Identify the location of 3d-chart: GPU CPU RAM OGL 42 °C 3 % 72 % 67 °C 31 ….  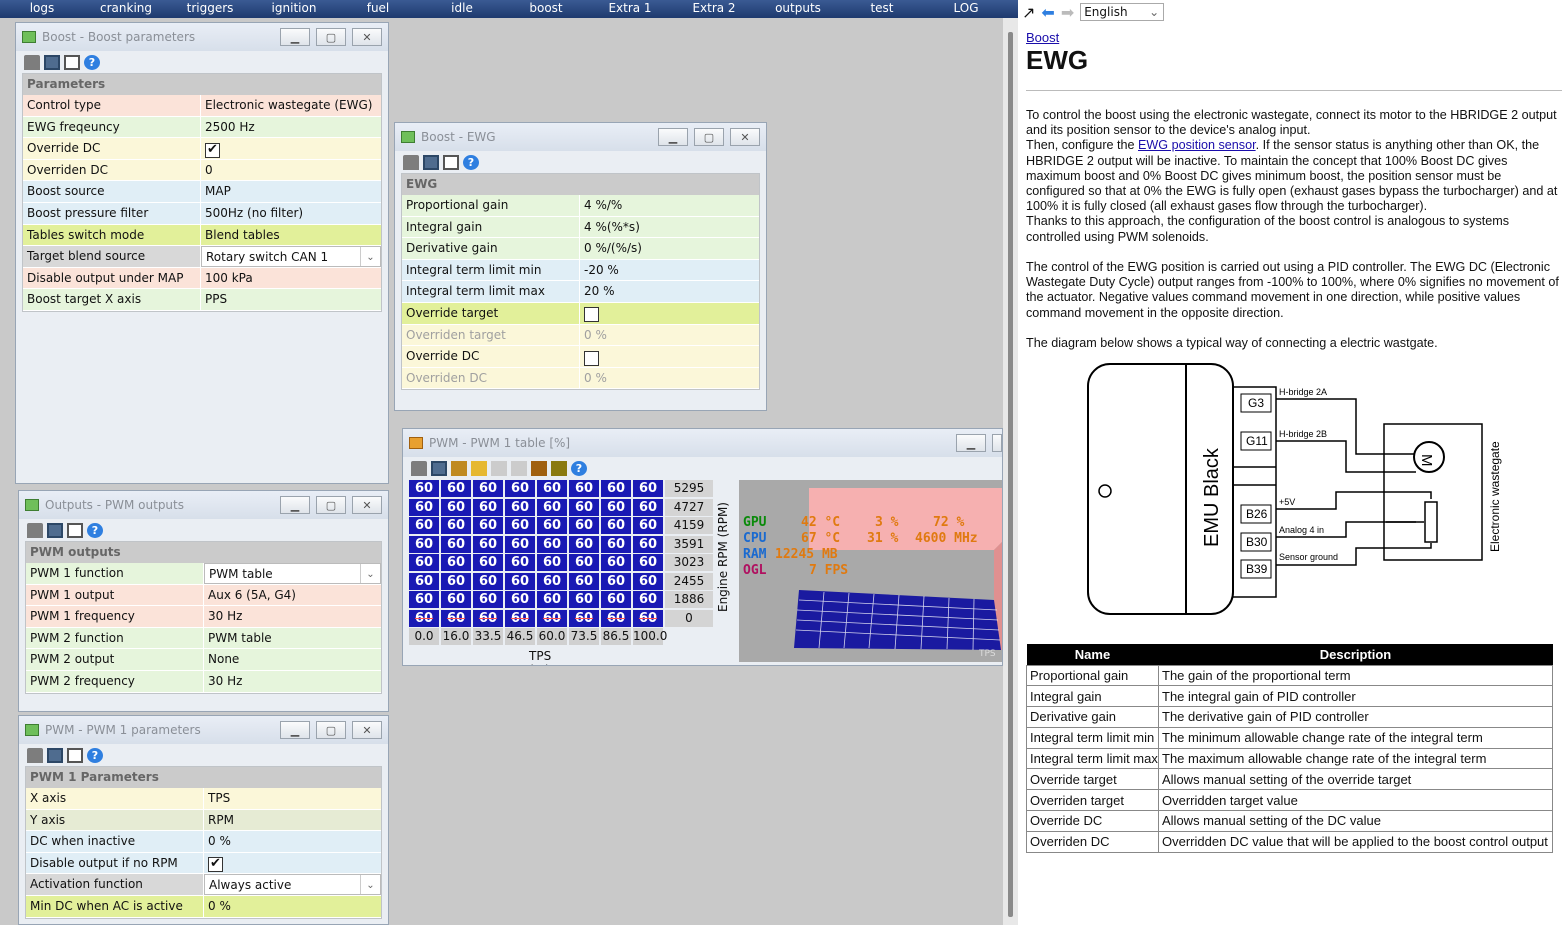
(871, 571).